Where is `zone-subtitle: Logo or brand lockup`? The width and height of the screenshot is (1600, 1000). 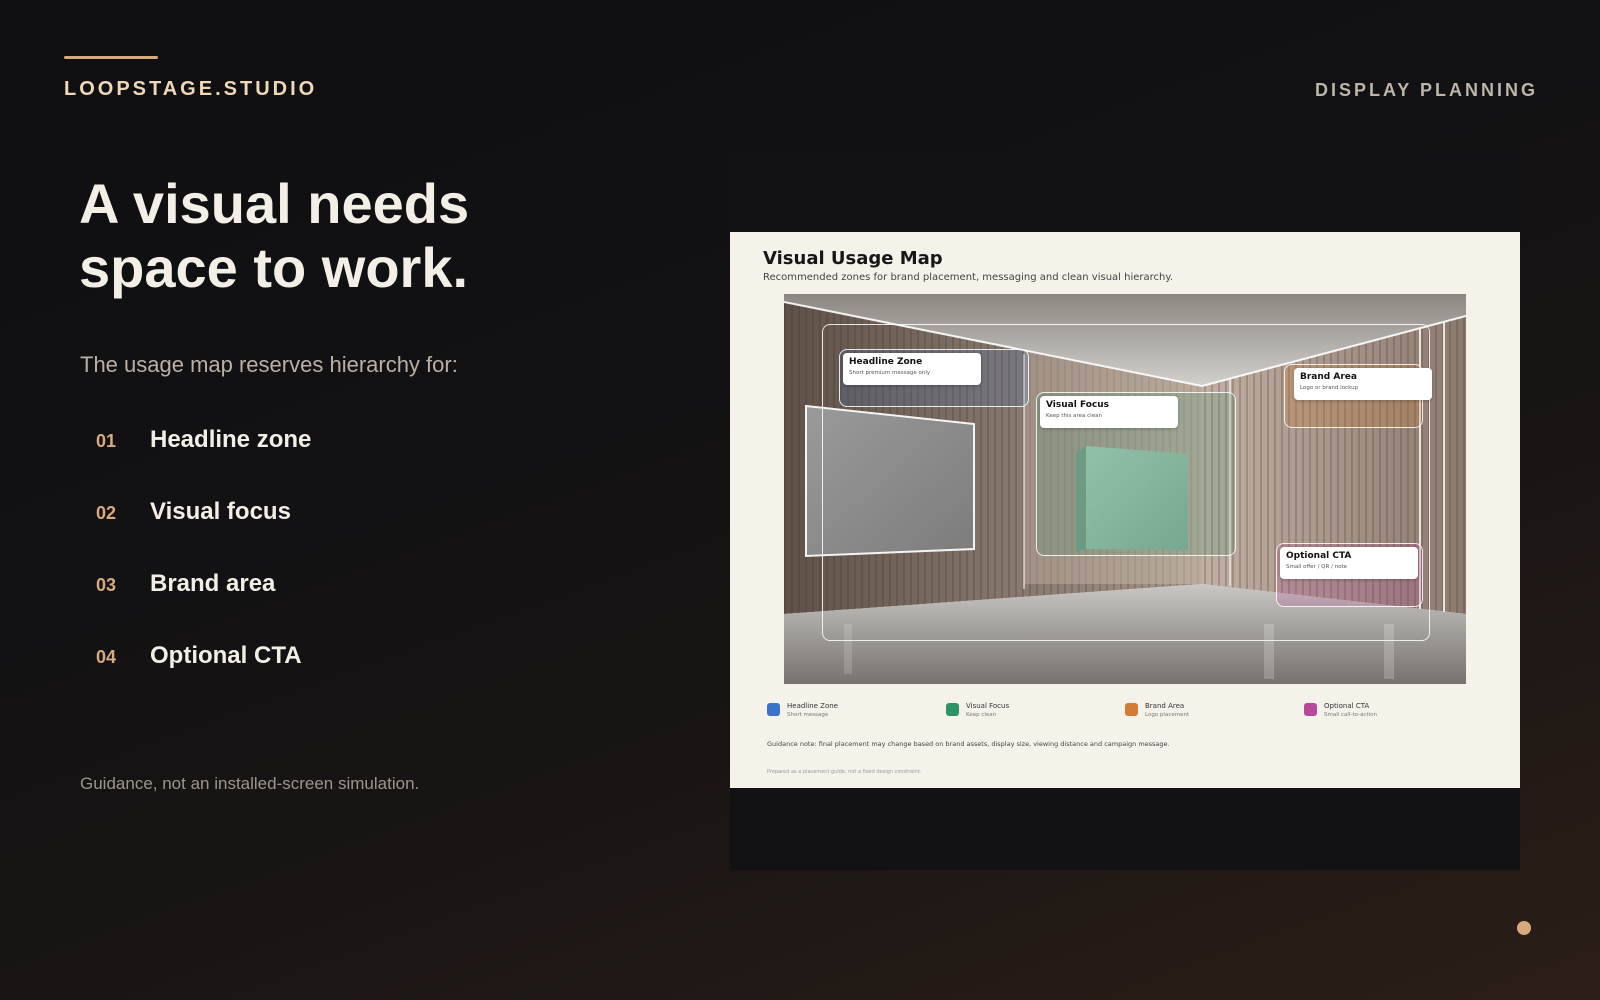 zone-subtitle: Logo or brand lockup is located at coordinates (1329, 388).